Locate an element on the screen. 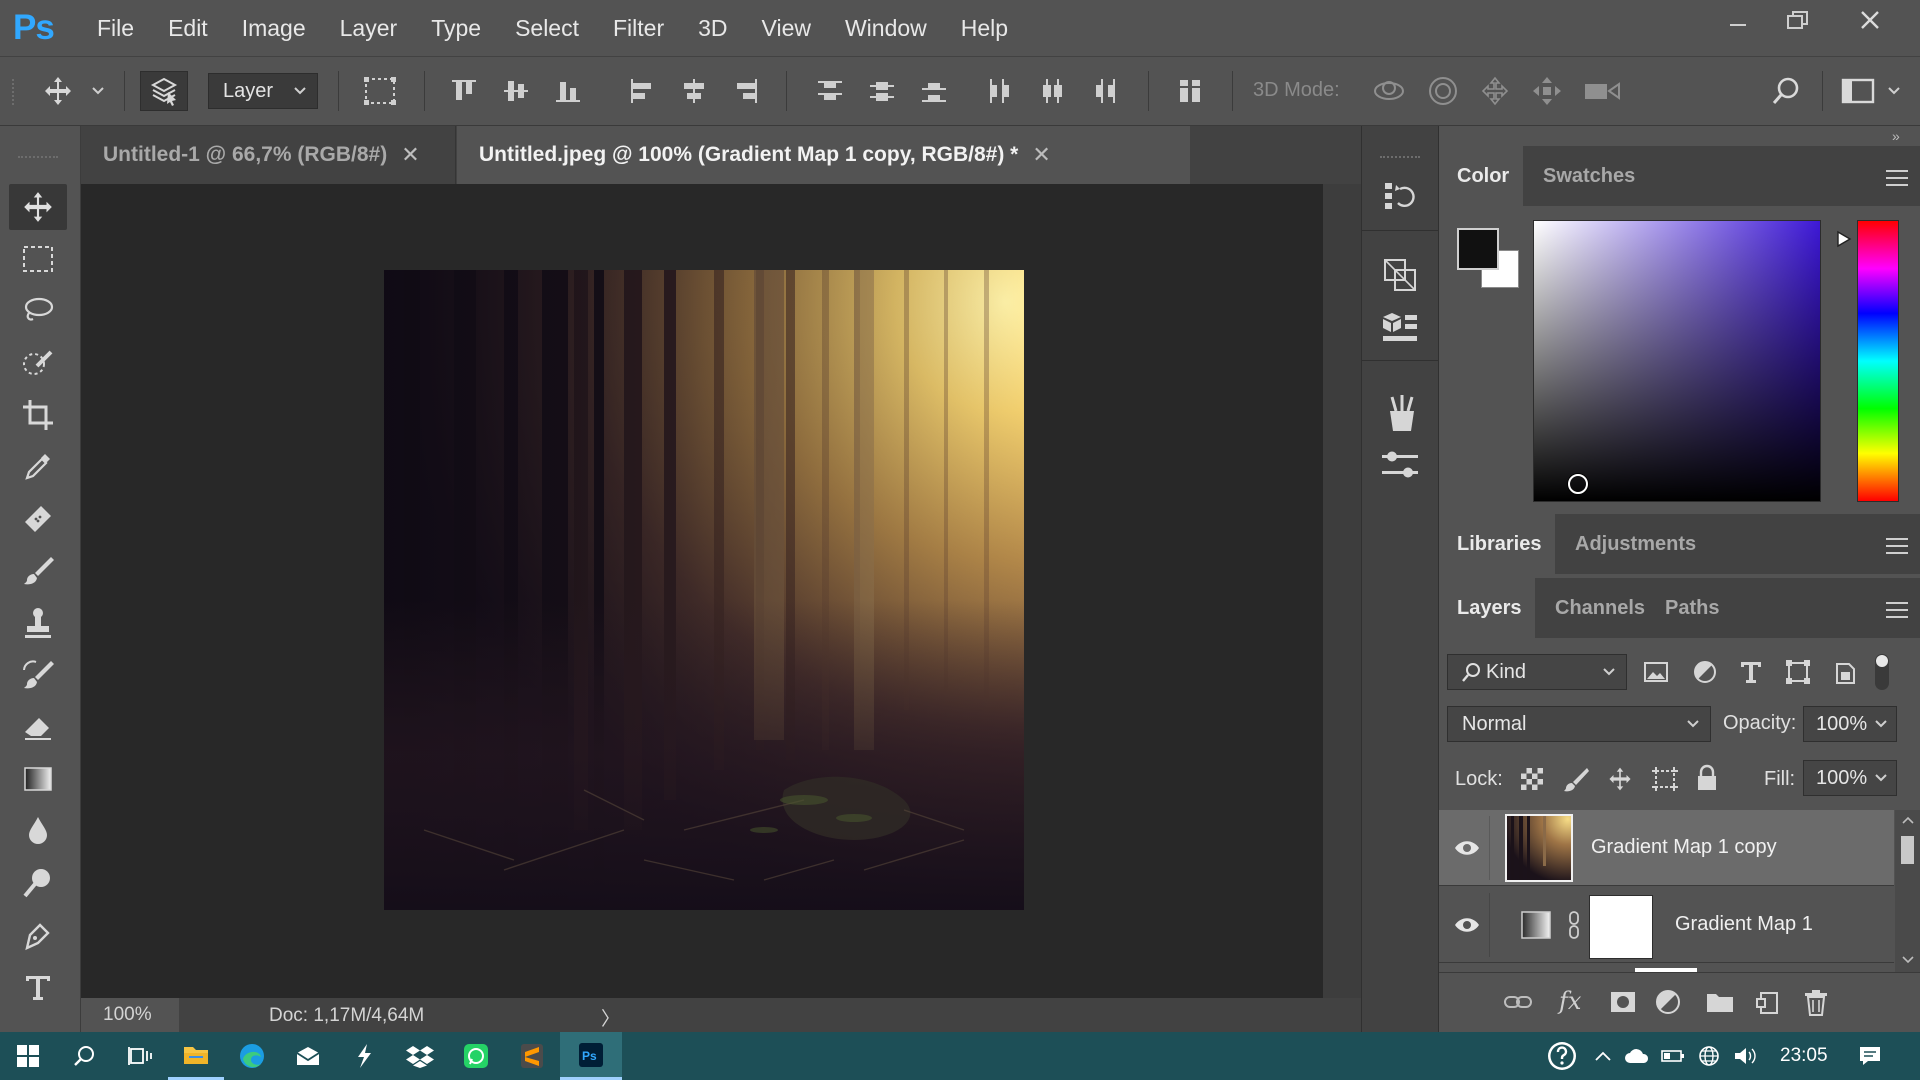 The image size is (1920, 1080). volume-tray-icon is located at coordinates (1745, 1056).